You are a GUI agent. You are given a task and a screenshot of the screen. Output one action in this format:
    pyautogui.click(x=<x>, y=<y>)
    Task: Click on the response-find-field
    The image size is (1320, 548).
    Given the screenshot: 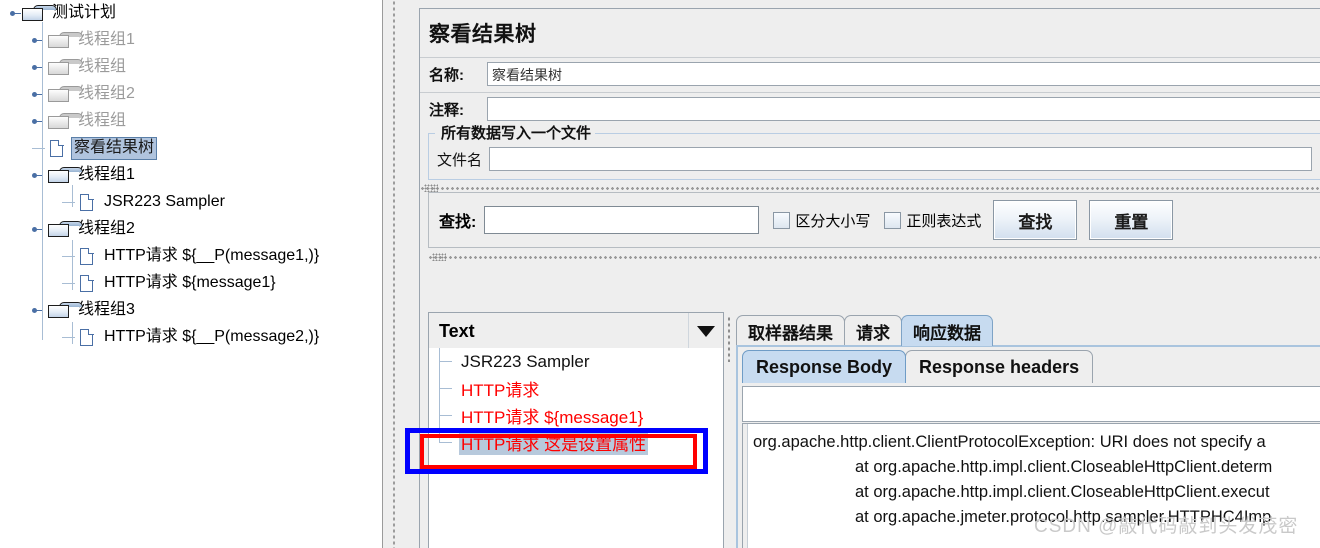 What is the action you would take?
    pyautogui.click(x=1031, y=404)
    